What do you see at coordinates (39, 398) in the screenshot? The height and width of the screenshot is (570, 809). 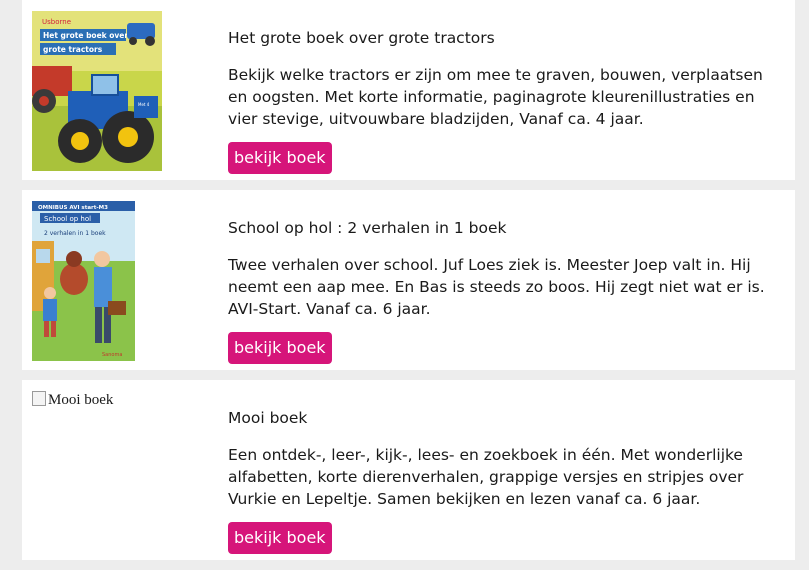 I see `broken-image-icon` at bounding box center [39, 398].